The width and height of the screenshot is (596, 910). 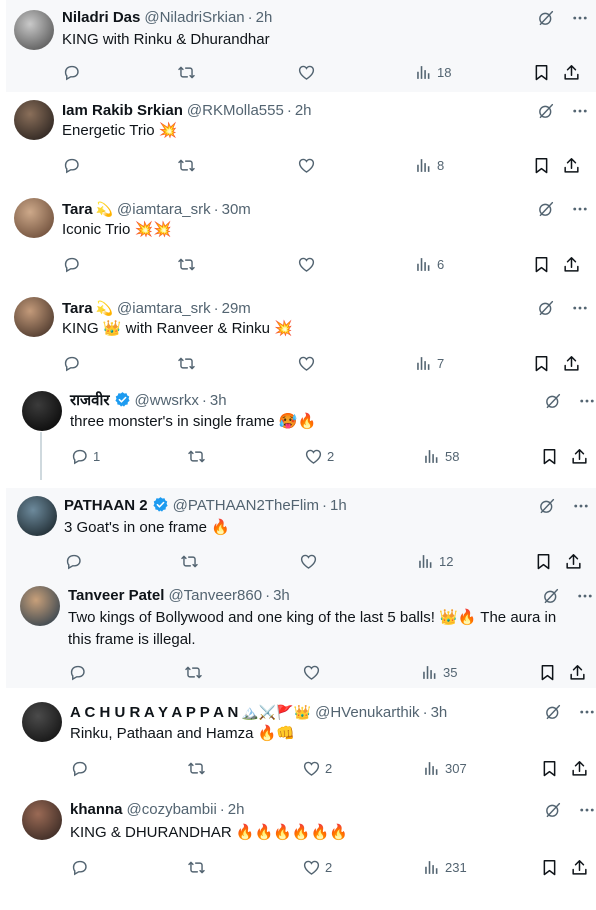 What do you see at coordinates (440, 456) in the screenshot?
I see `views-button: 58` at bounding box center [440, 456].